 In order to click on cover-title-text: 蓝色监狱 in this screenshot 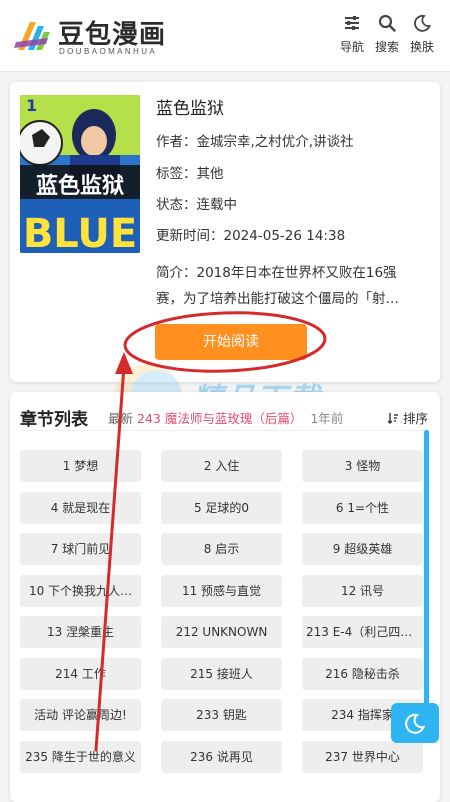, I will do `click(80, 186)`.